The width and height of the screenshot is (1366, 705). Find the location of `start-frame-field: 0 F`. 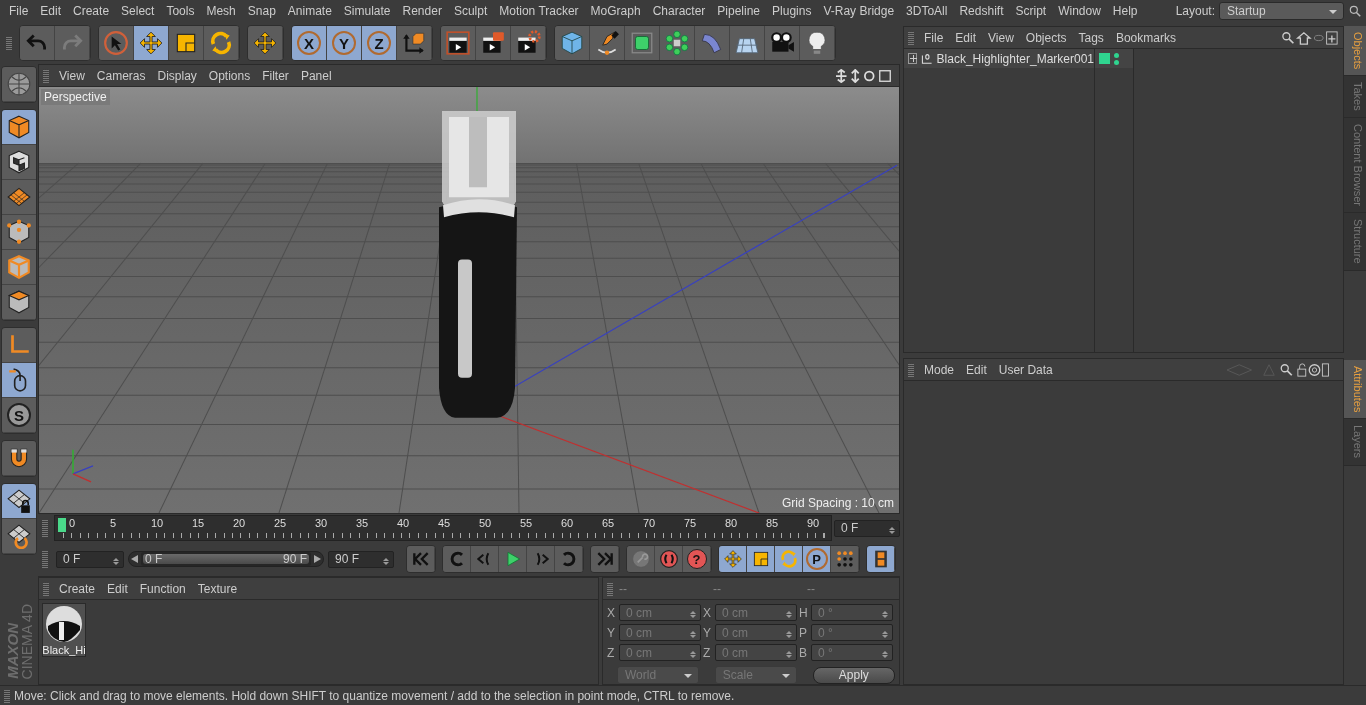

start-frame-field: 0 F is located at coordinates (90, 559).